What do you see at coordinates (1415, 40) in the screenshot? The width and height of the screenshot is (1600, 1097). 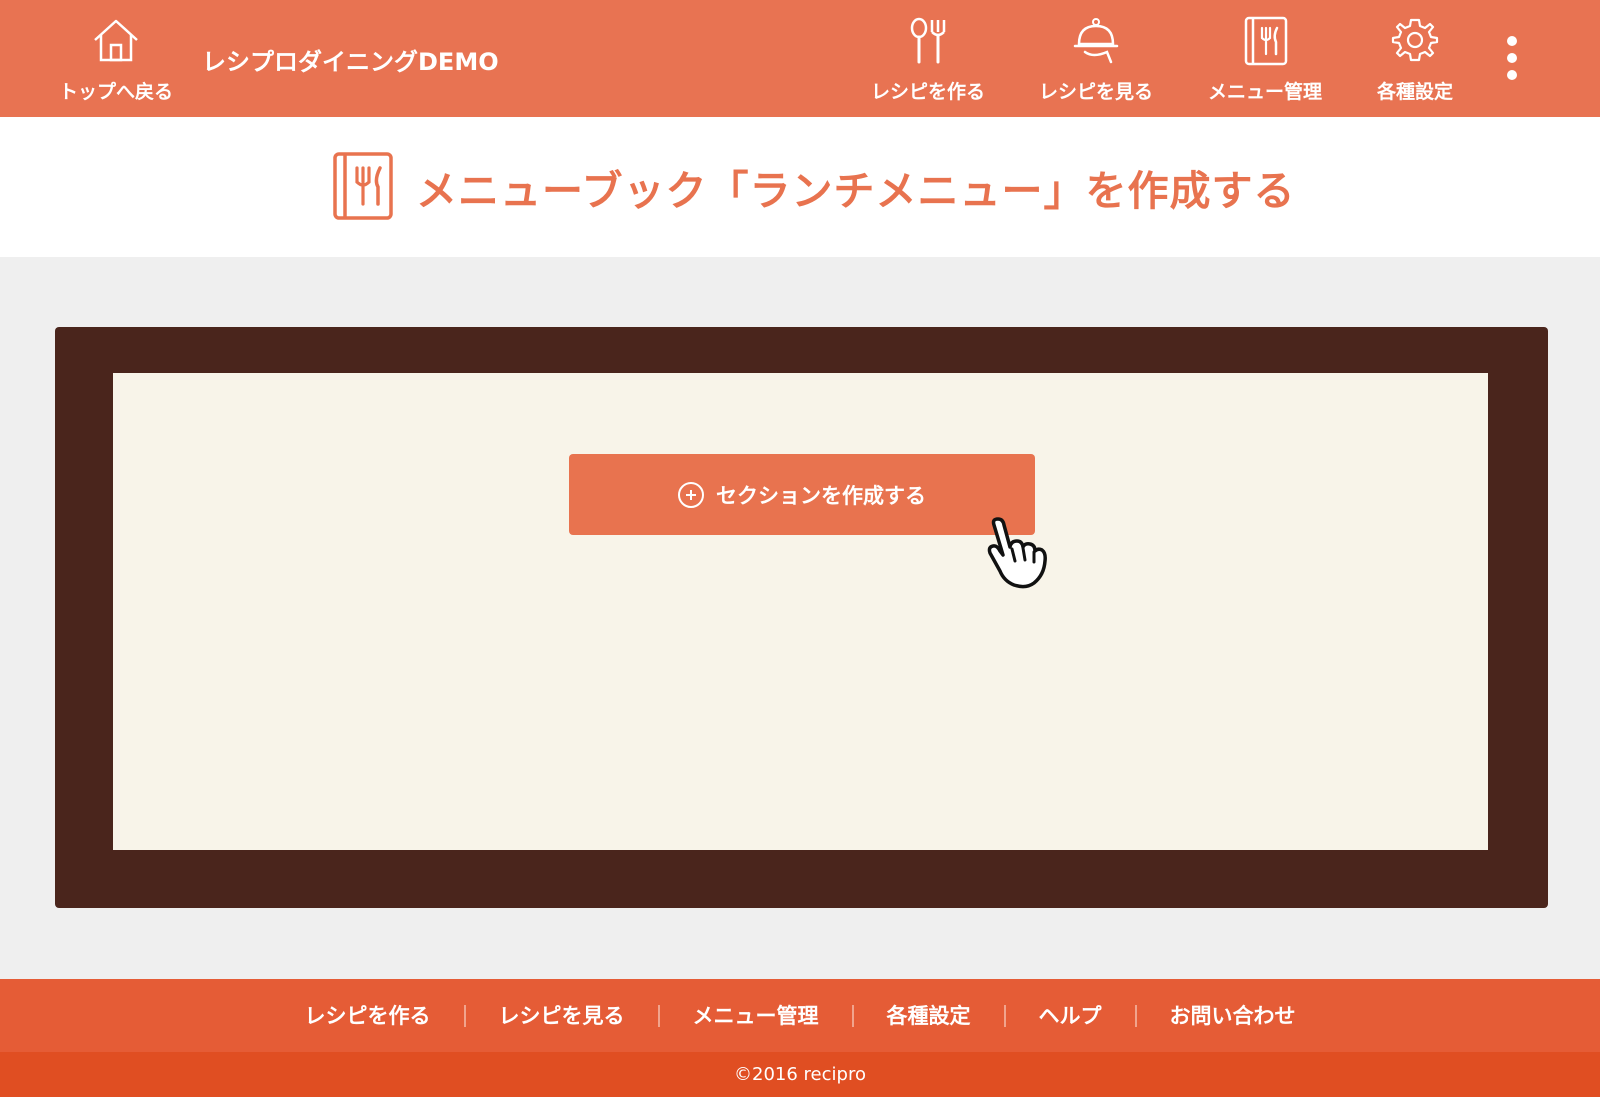 I see `gear-icon` at bounding box center [1415, 40].